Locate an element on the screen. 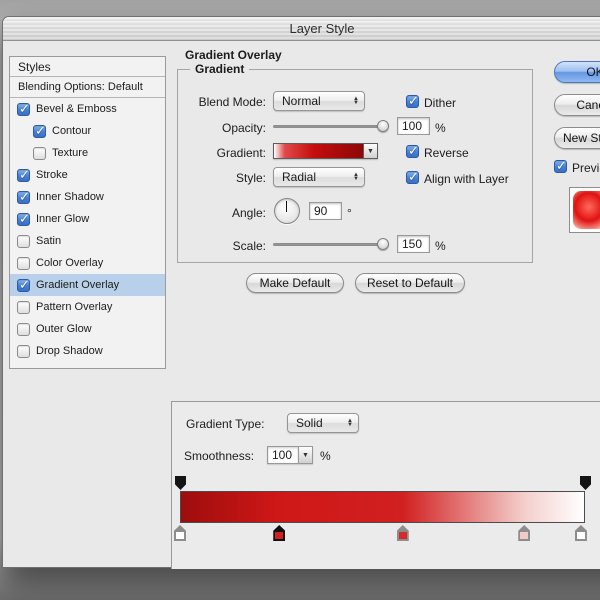 This screenshot has height=600, width=600. make-default-button: Make Default is located at coordinates (295, 283).